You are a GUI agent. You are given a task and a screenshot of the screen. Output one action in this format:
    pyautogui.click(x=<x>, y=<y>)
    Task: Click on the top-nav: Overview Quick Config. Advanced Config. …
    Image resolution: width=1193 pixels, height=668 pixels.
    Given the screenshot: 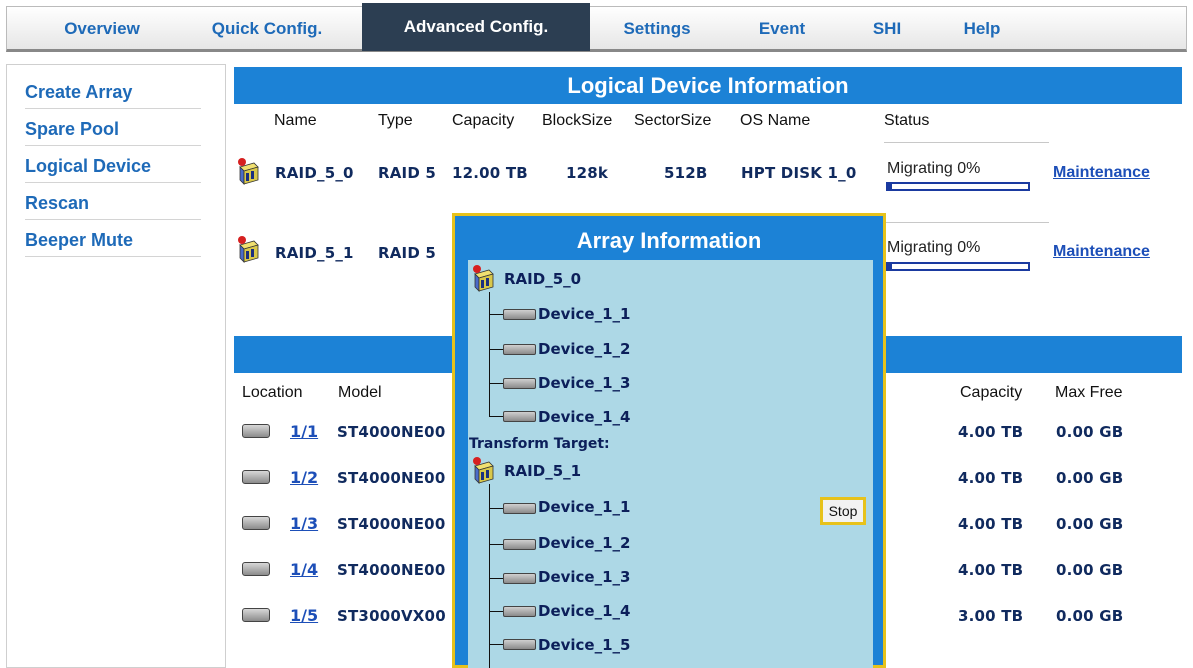 What is the action you would take?
    pyautogui.click(x=596, y=27)
    